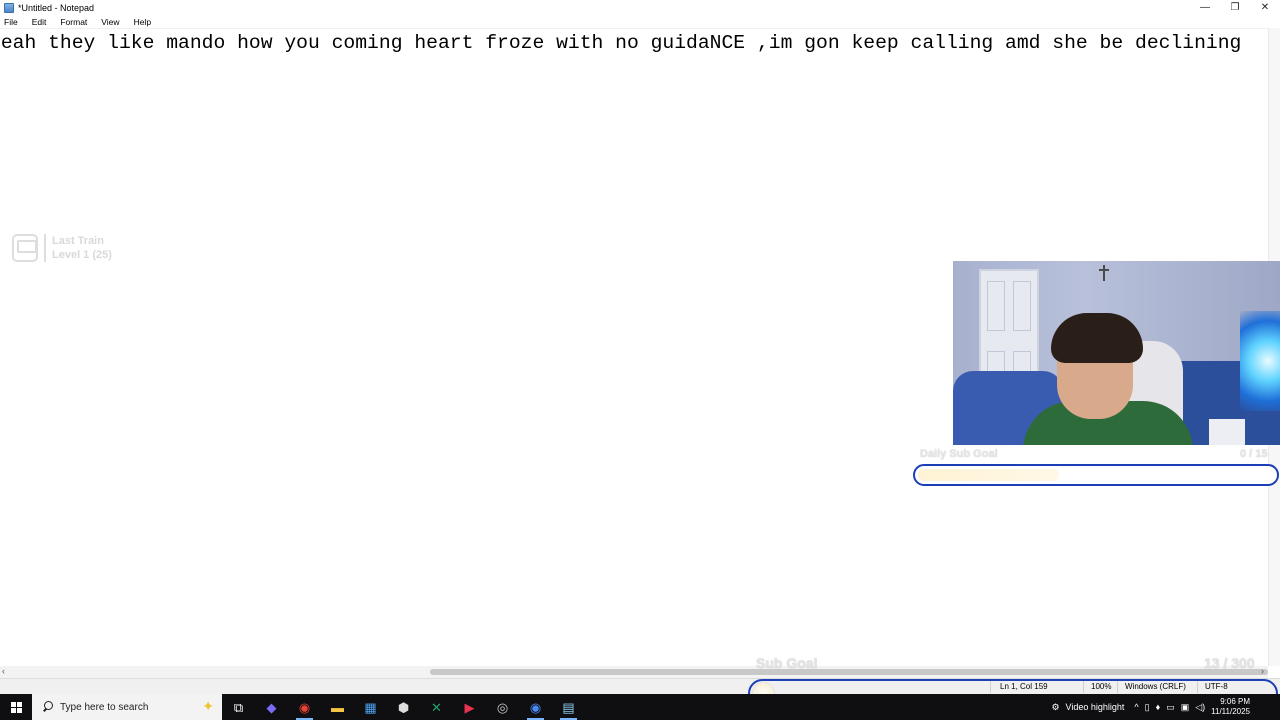  Describe the element at coordinates (1095, 707) in the screenshot. I see `video-highlight-label: Video highlight` at that location.